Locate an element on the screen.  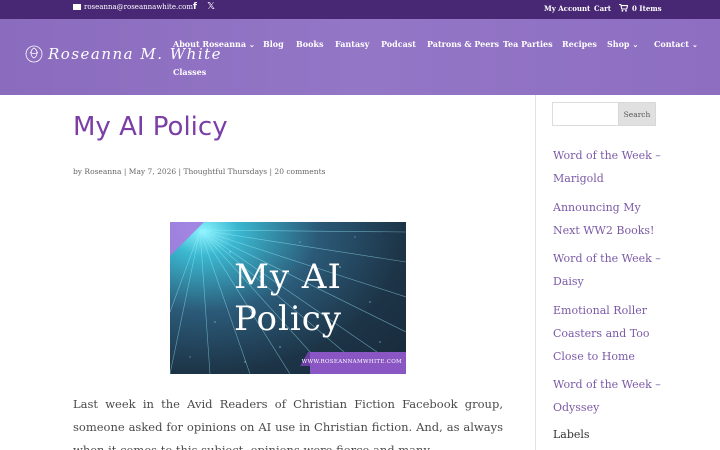
nav-books: Books is located at coordinates (309, 44).